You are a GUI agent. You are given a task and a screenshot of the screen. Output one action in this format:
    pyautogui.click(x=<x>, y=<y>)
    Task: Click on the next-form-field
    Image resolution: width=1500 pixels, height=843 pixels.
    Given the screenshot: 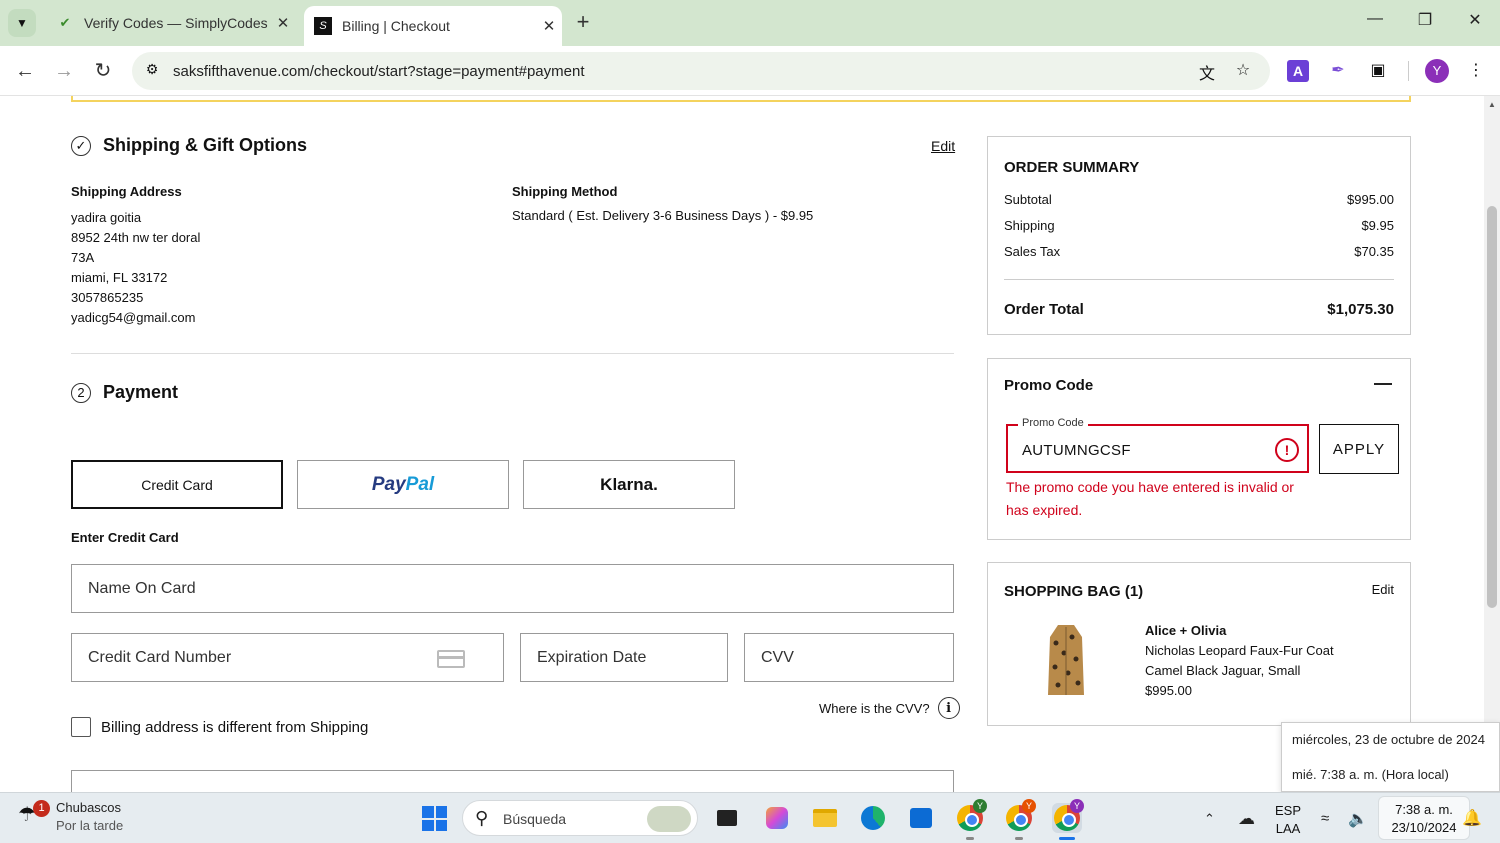 What is the action you would take?
    pyautogui.click(x=512, y=781)
    